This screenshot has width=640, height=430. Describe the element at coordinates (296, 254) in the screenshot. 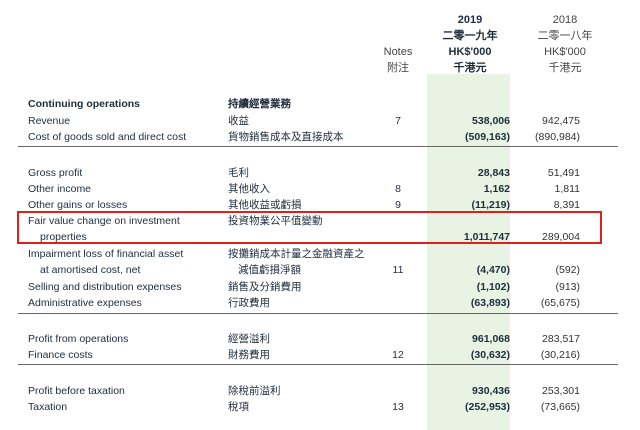

I see `row-label-cn: 按攤銷成本計量之金融資產之` at that location.